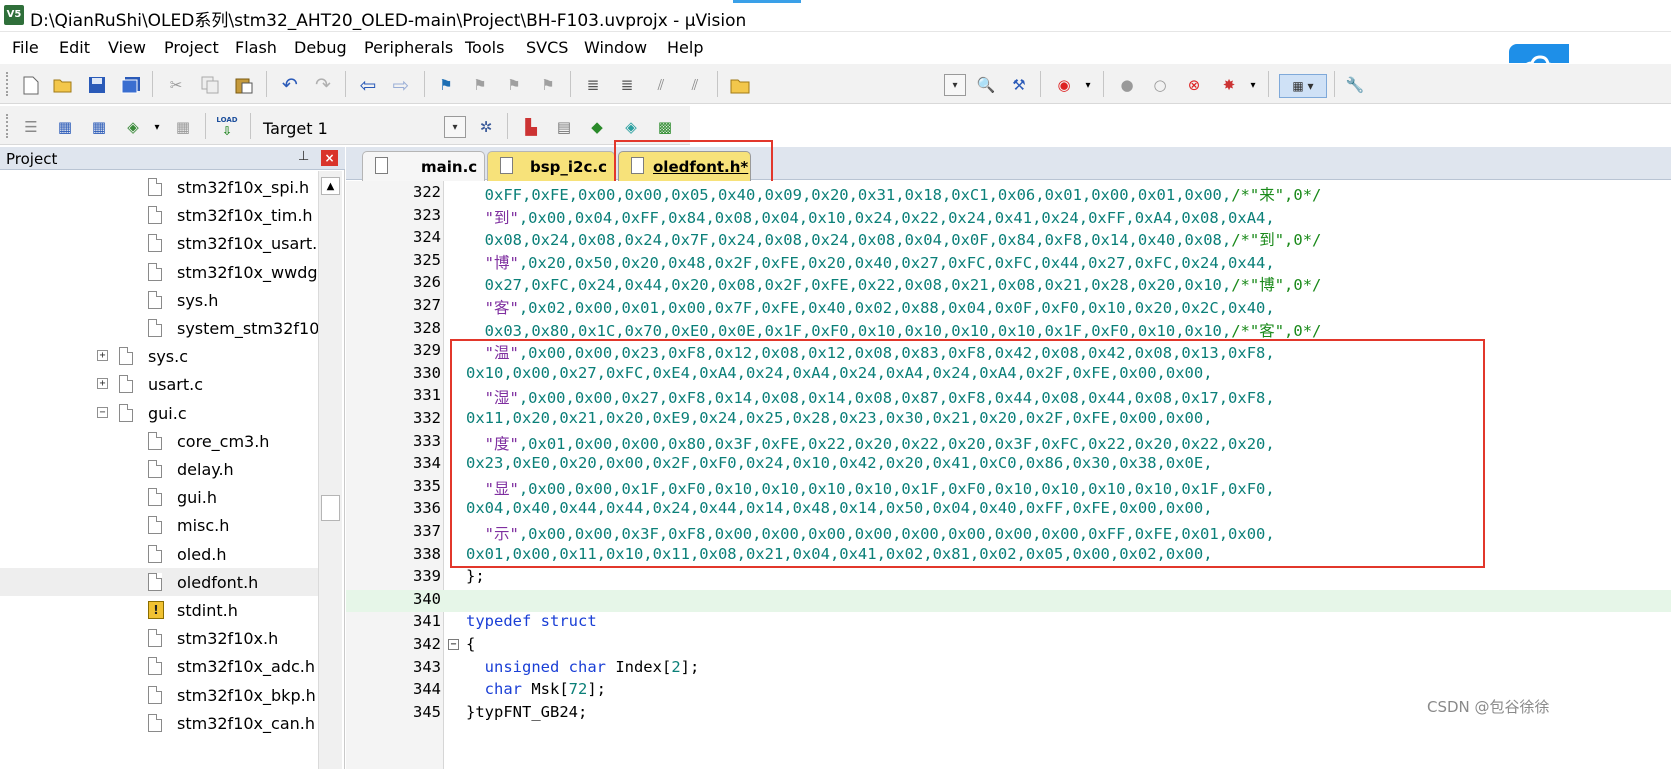  What do you see at coordinates (97, 85) in the screenshot?
I see `save-icon` at bounding box center [97, 85].